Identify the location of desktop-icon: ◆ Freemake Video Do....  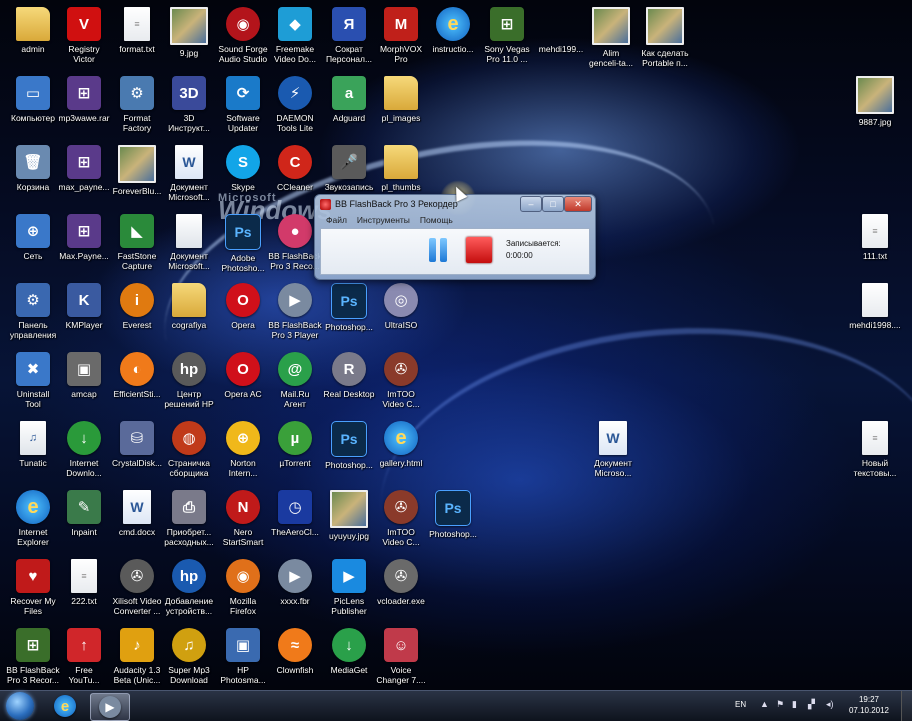
(295, 37).